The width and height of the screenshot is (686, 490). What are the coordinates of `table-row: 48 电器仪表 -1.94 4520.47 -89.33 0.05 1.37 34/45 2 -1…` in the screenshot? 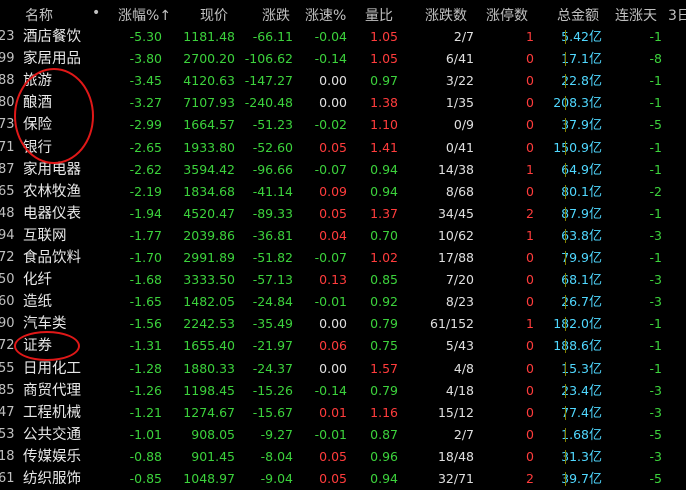 It's located at (343, 214).